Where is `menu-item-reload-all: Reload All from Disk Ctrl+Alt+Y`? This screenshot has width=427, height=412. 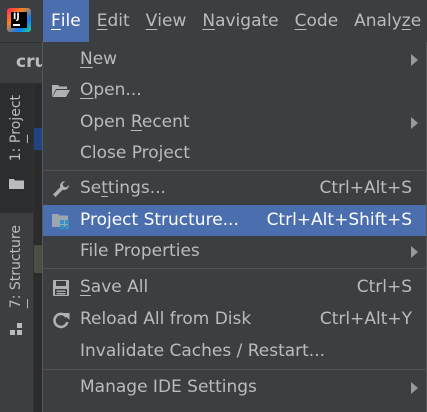 menu-item-reload-all: Reload All from Disk Ctrl+Alt+Y is located at coordinates (234, 319).